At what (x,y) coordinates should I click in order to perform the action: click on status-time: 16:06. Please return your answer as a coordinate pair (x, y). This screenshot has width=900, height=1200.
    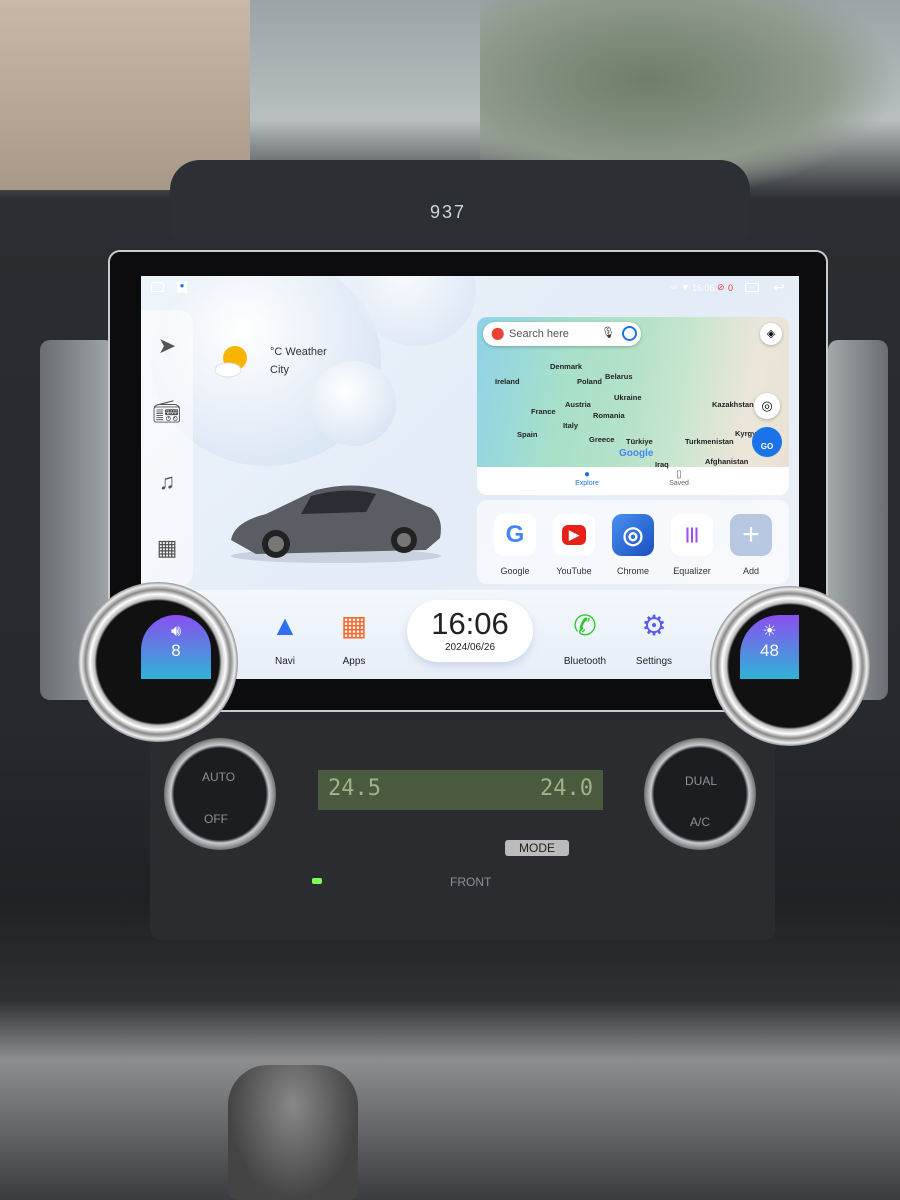
    Looking at the image, I should click on (703, 288).